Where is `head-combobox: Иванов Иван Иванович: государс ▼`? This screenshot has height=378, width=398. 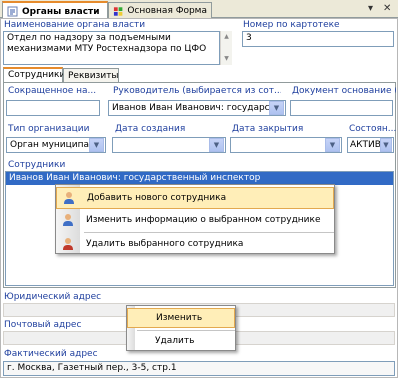 head-combobox: Иванов Иван Иванович: государс ▼ is located at coordinates (197, 108).